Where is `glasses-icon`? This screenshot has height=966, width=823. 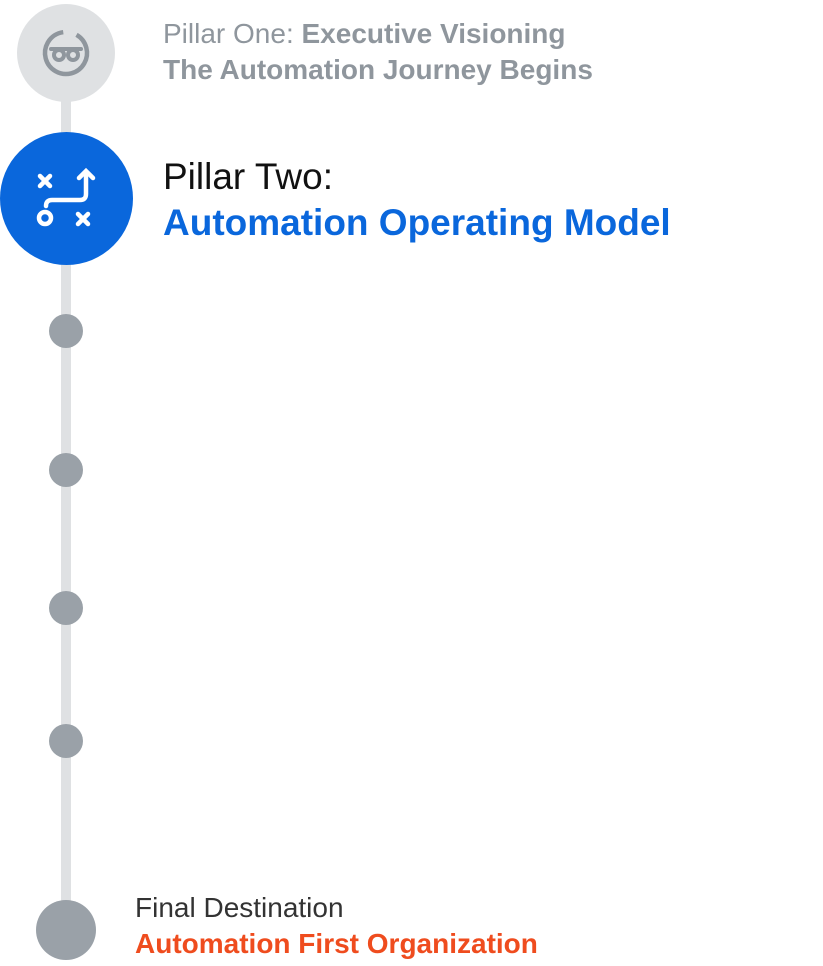 glasses-icon is located at coordinates (66, 53).